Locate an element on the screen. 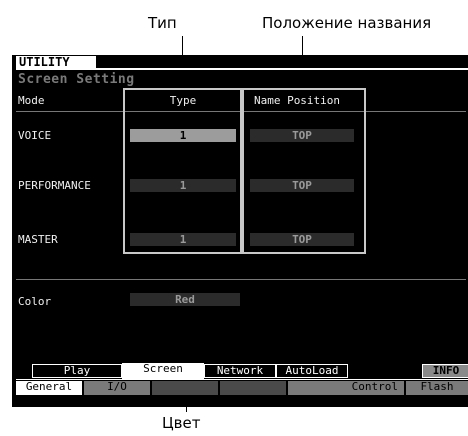 This screenshot has width=468, height=436. tab-flash: Flash is located at coordinates (437, 388).